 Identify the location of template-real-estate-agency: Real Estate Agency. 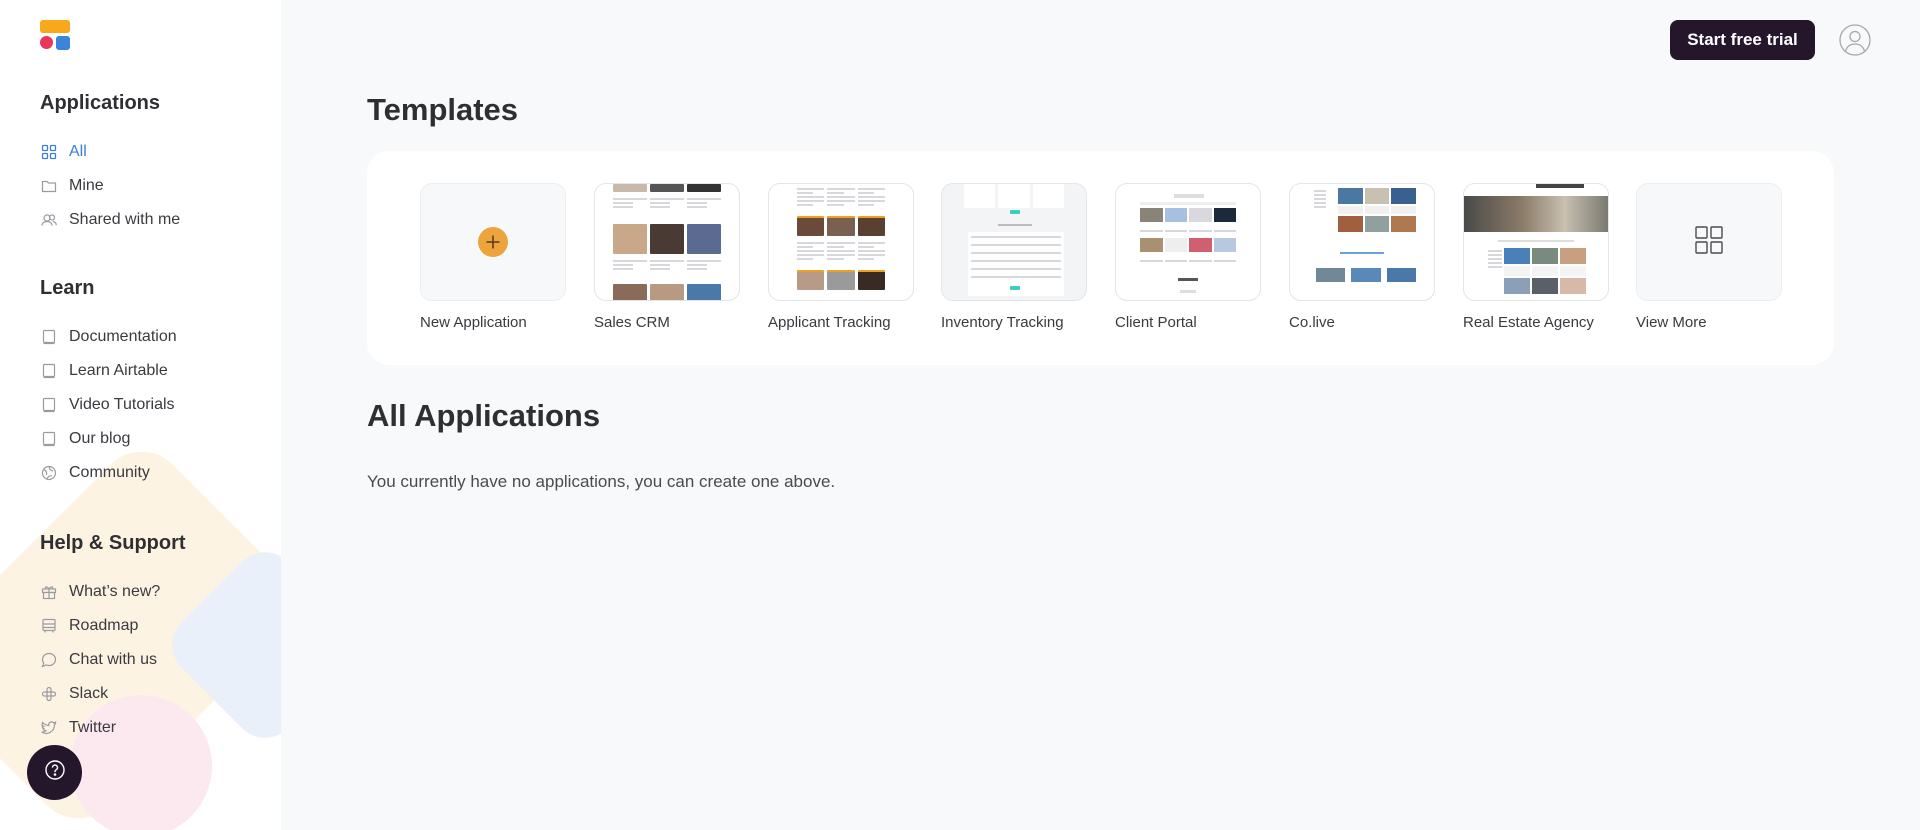
(1536, 257).